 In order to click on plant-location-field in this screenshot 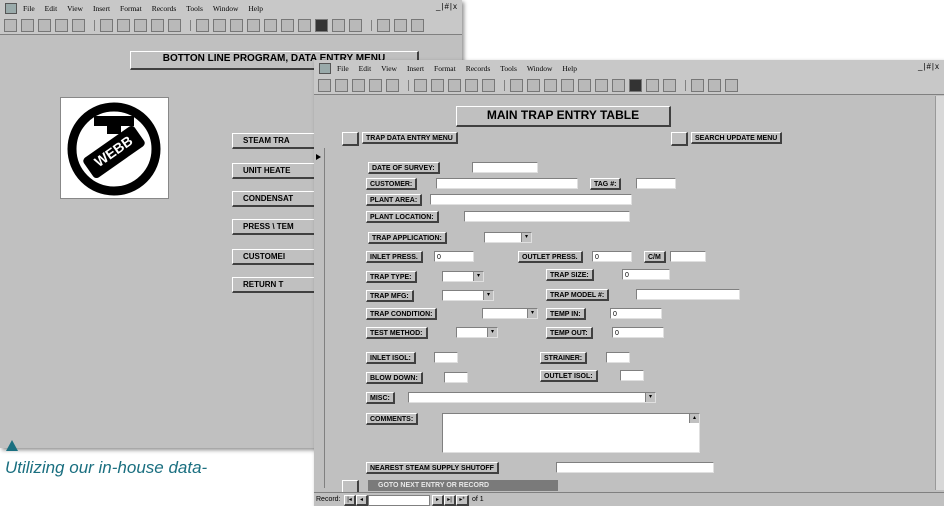, I will do `click(547, 216)`.